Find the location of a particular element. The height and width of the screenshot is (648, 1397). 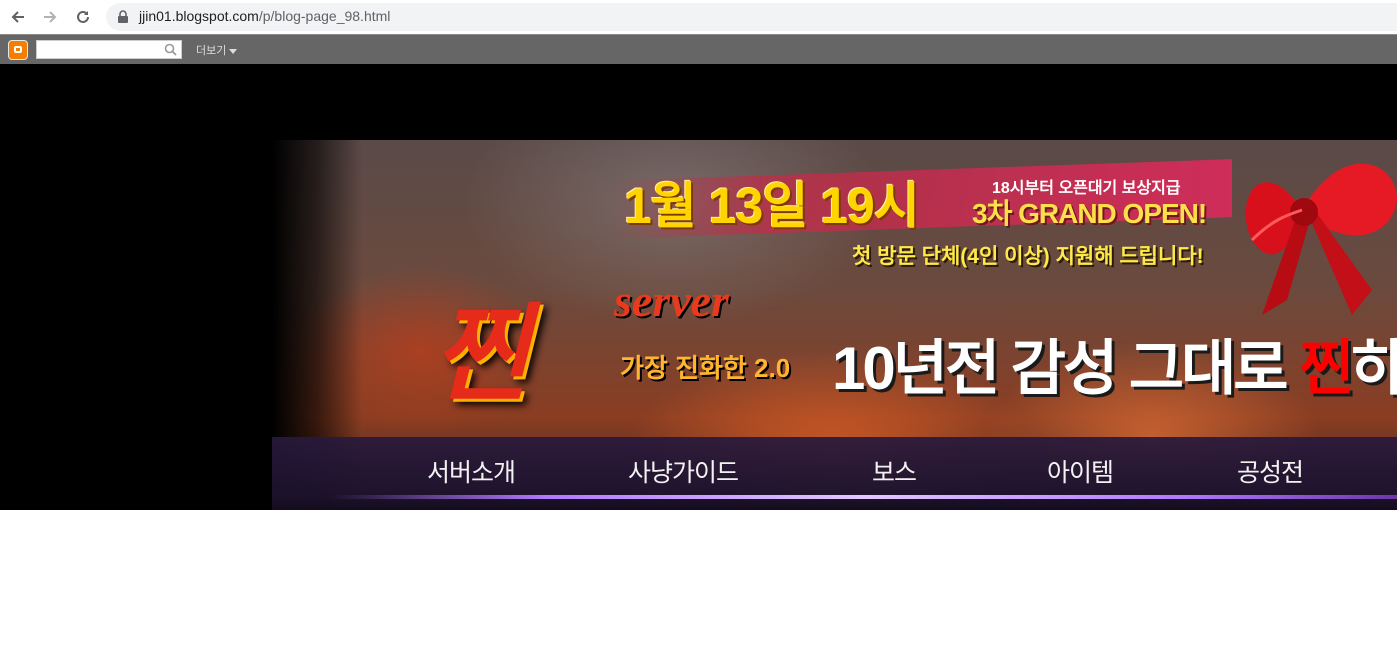

slogan-tail-text: 하 is located at coordinates (1374, 368).